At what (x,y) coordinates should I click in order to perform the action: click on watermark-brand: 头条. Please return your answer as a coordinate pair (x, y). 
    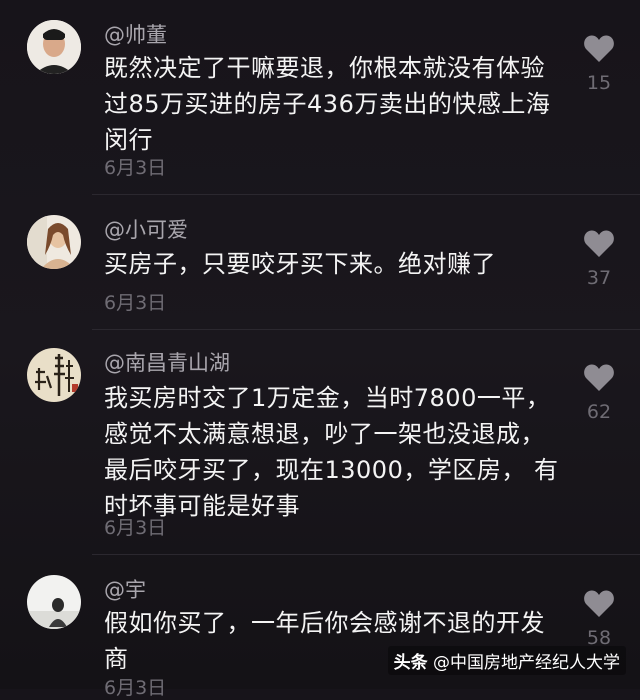
    Looking at the image, I should click on (410, 663).